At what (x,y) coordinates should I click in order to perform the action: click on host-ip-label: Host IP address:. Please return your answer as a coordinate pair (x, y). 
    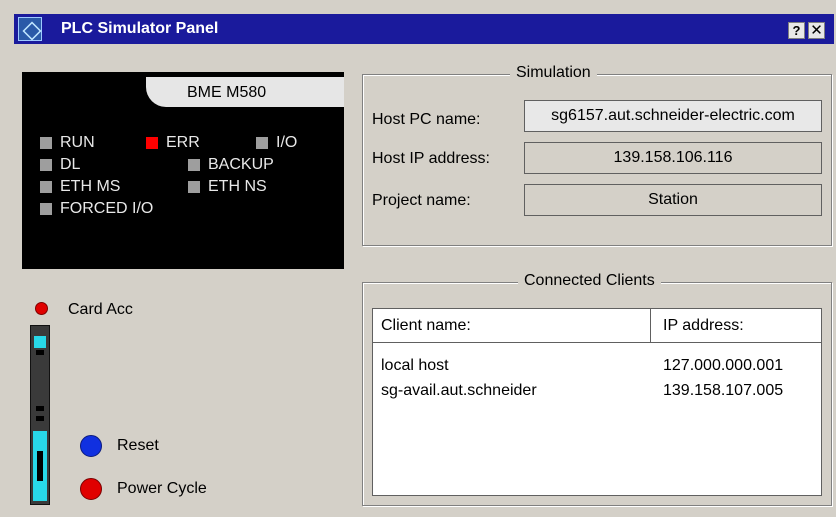
    Looking at the image, I should click on (431, 158).